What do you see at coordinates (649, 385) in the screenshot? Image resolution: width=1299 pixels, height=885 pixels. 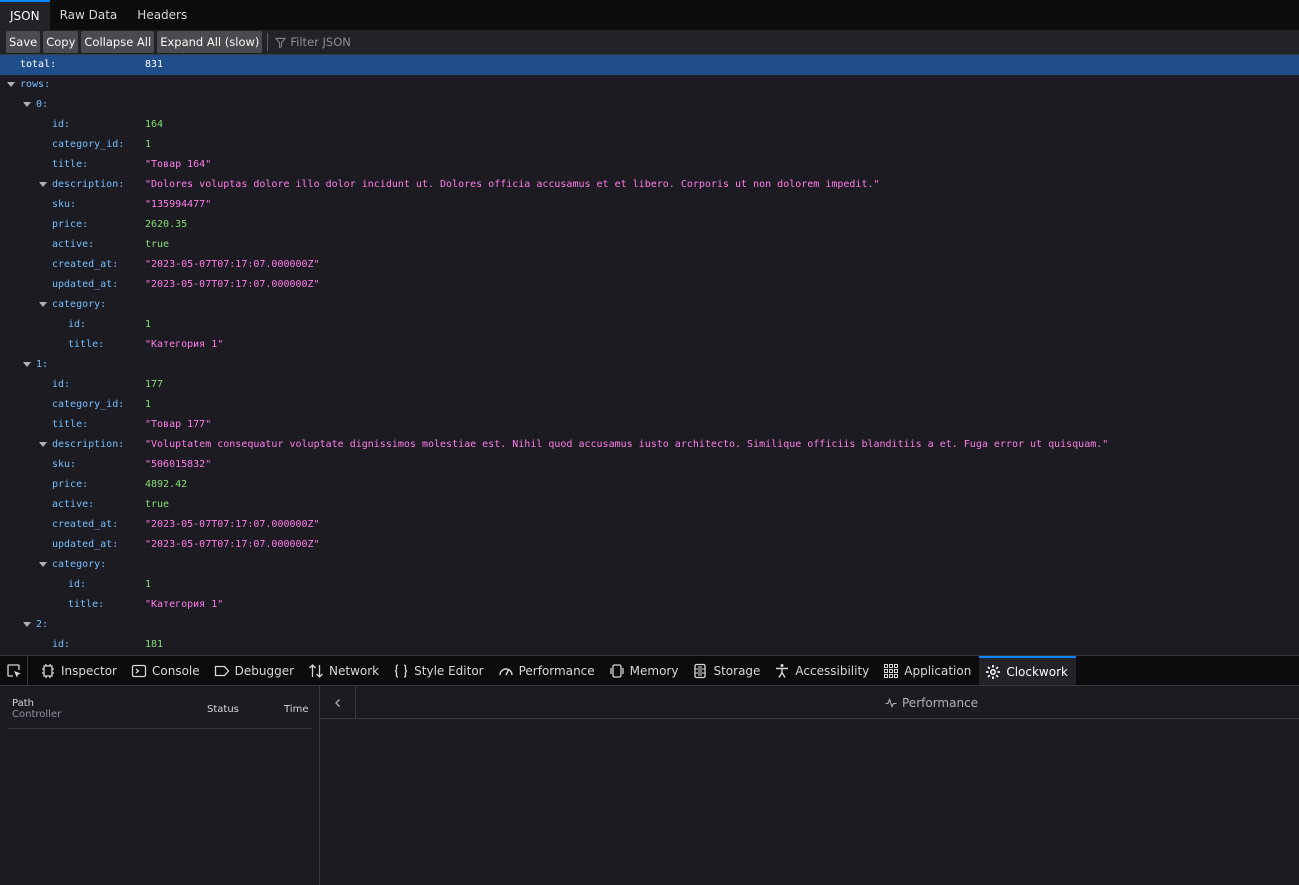 I see `tree-row: id: 177` at bounding box center [649, 385].